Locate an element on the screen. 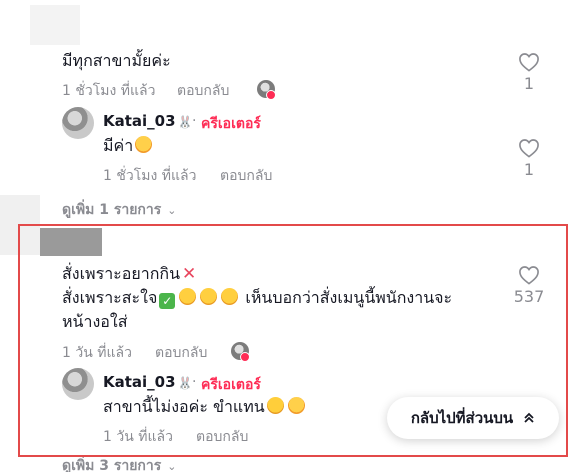  blurred-region-top is located at coordinates (55, 25).